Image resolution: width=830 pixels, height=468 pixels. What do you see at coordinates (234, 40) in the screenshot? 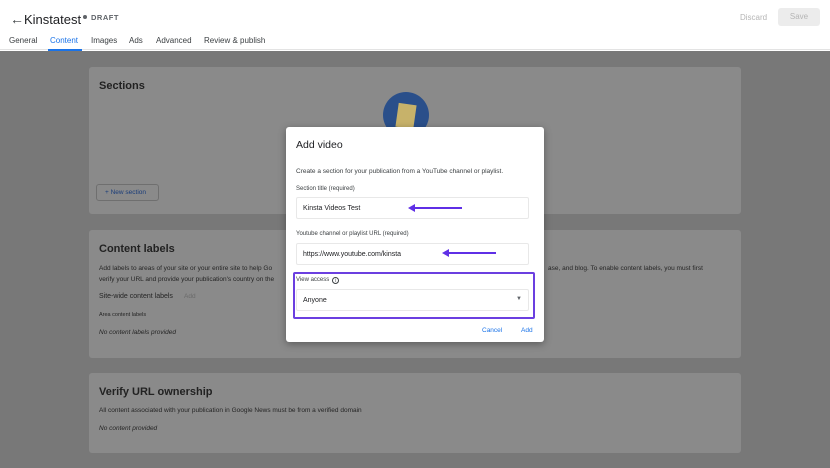
I see `tab-review-publish: Review & publish` at bounding box center [234, 40].